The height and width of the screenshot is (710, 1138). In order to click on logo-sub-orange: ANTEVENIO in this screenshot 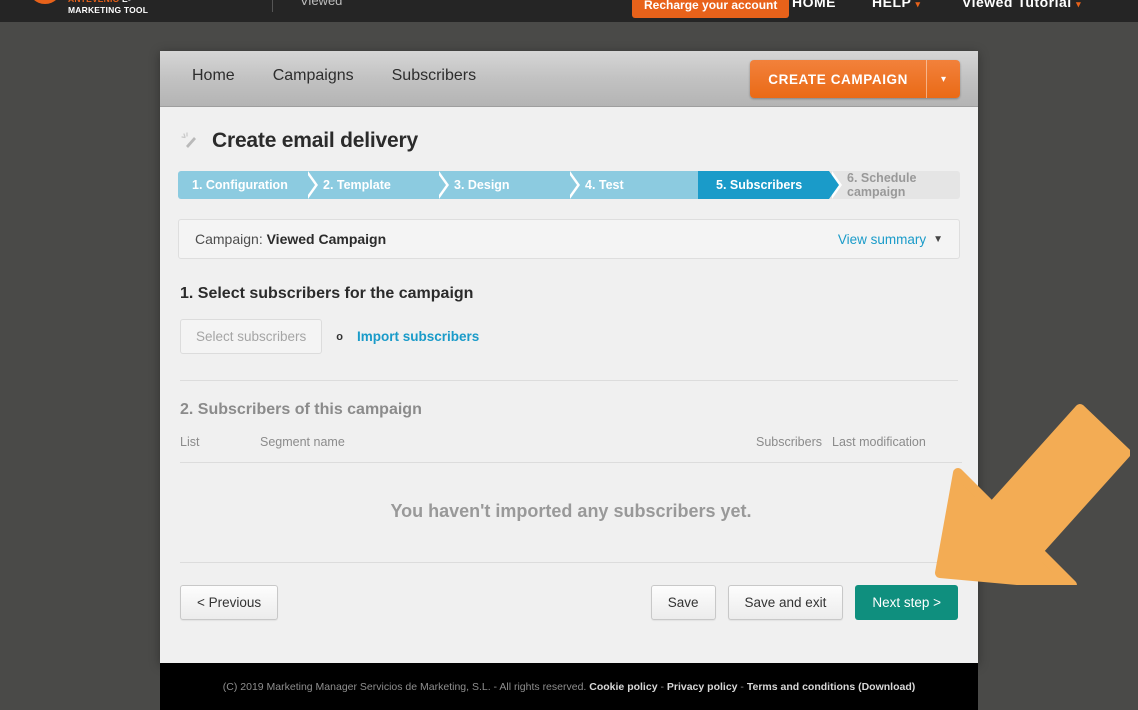, I will do `click(93, 2)`.